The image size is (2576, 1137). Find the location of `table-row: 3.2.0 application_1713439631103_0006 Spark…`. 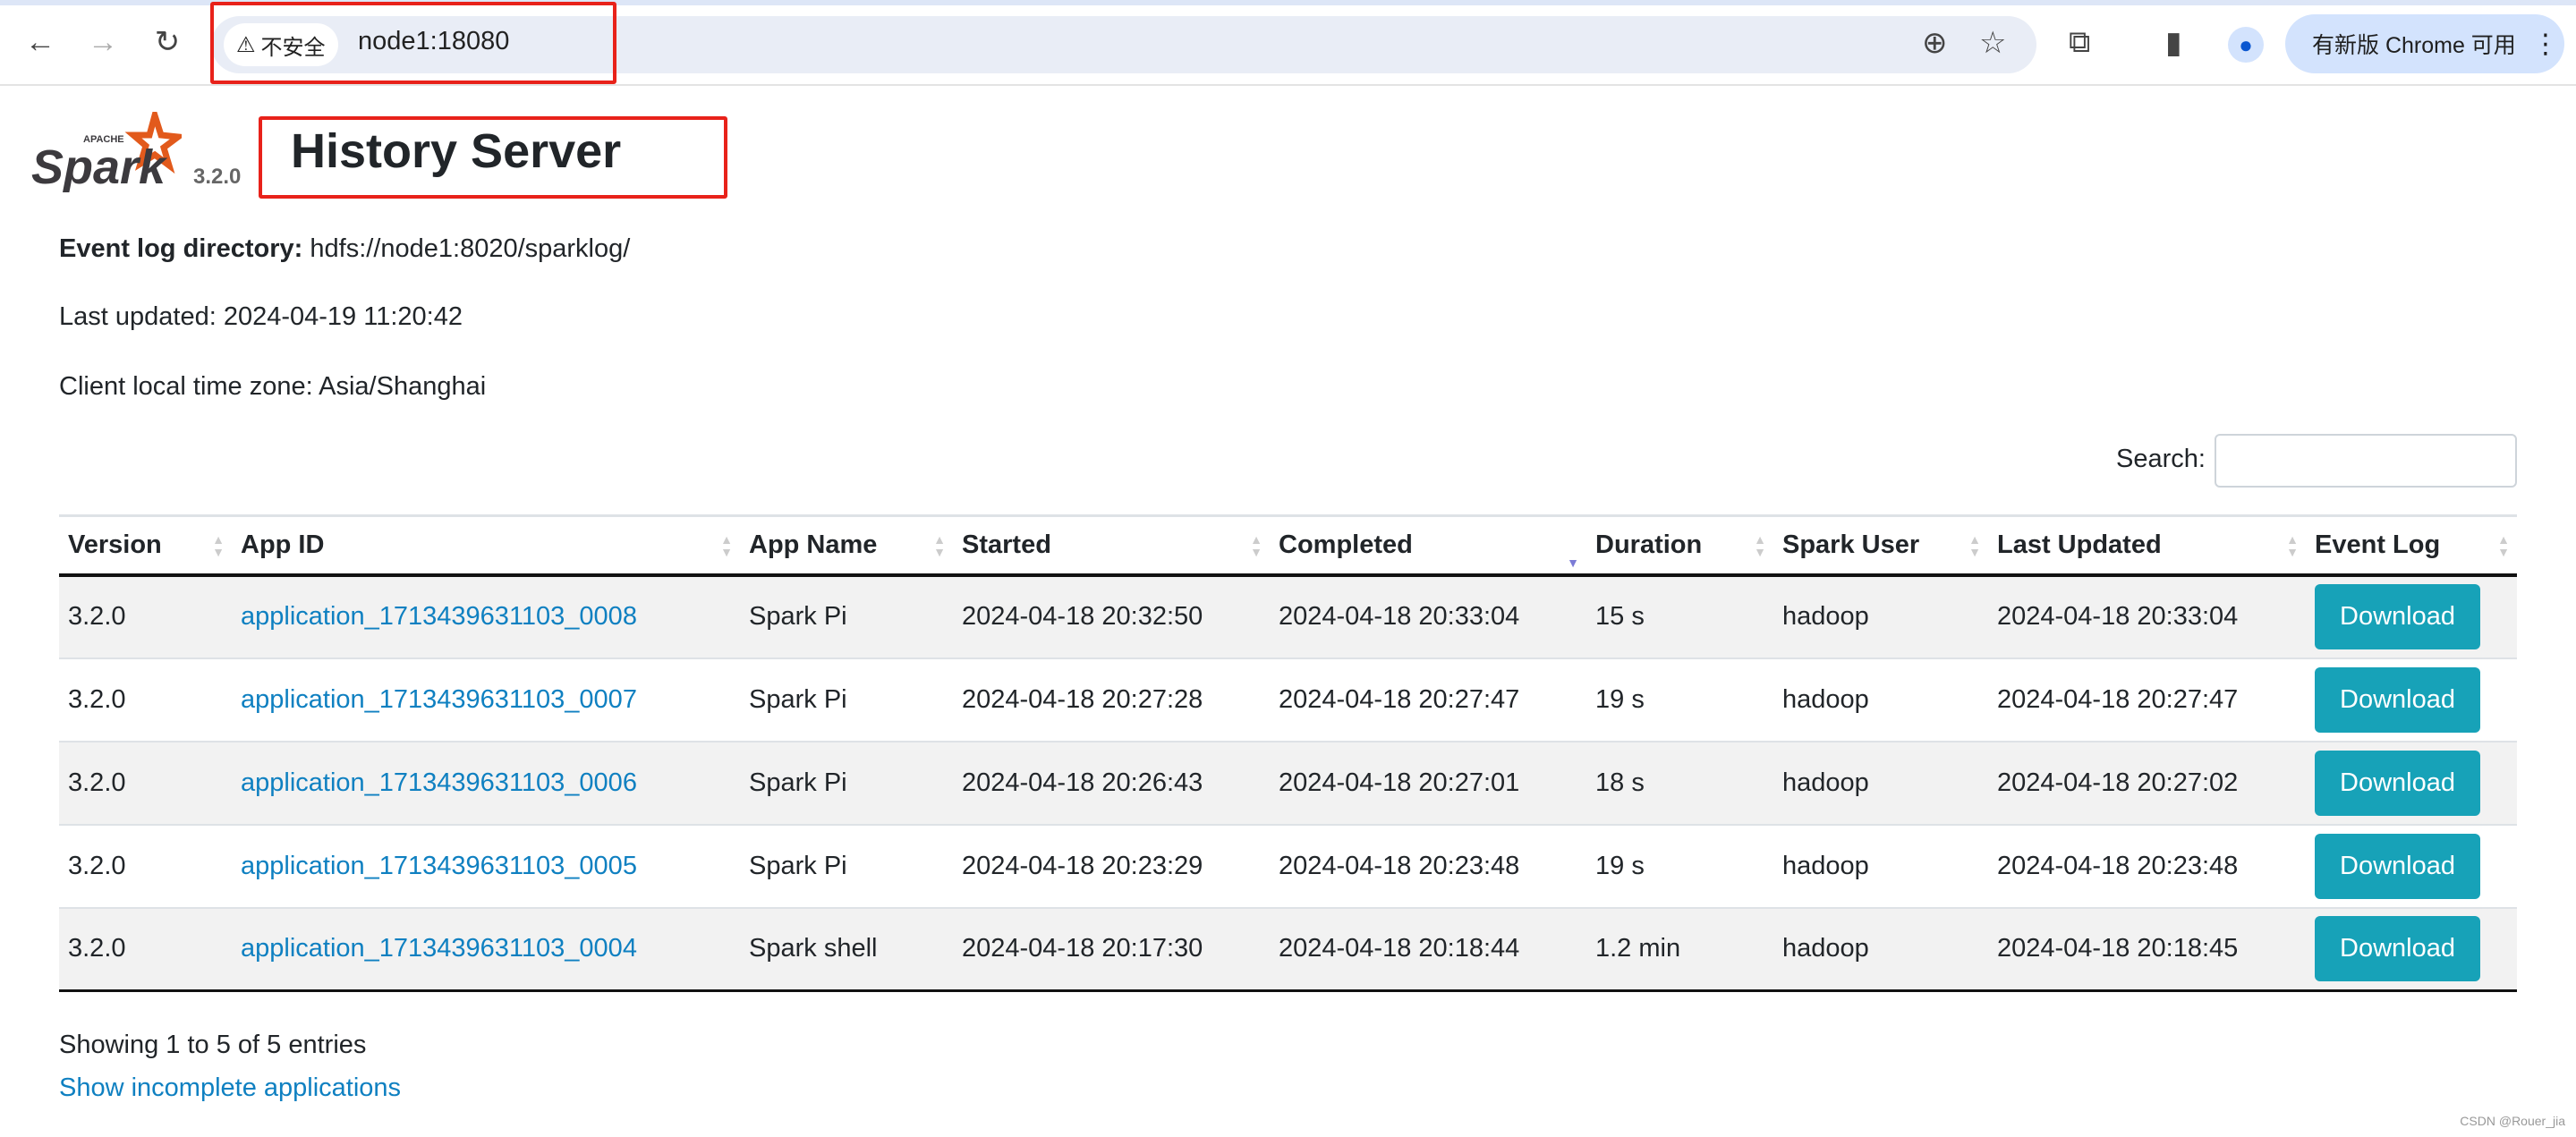

table-row: 3.2.0 application_1713439631103_0006 Spark… is located at coordinates (1288, 783).